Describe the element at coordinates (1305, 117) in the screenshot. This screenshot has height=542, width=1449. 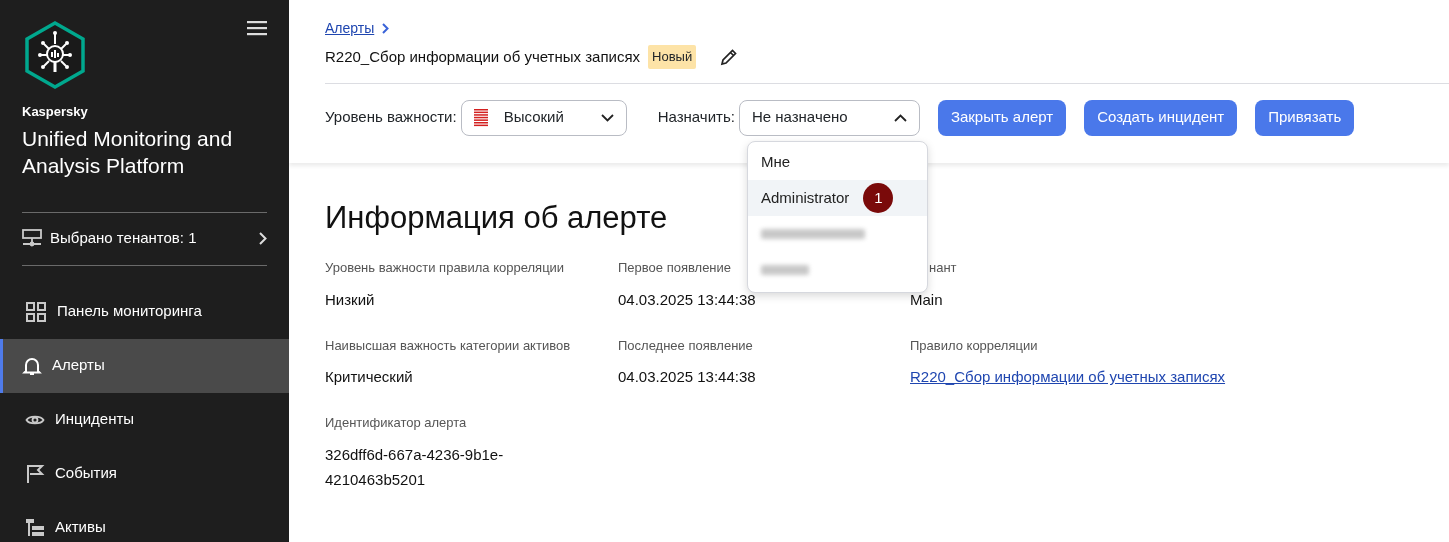
I see `action-button: Привязать` at that location.